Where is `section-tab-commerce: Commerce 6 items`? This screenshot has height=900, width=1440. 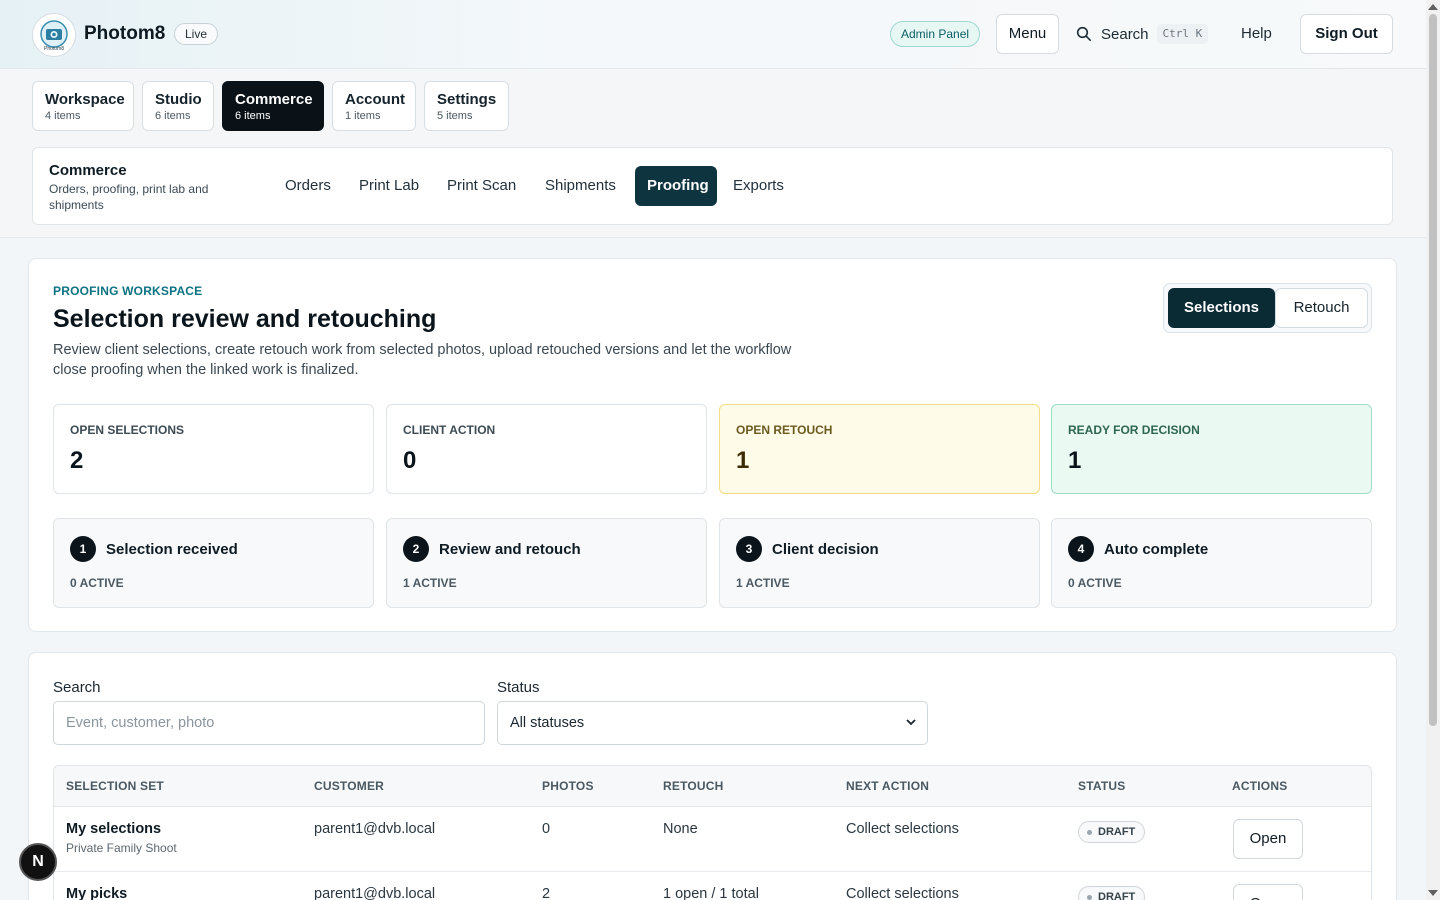 section-tab-commerce: Commerce 6 items is located at coordinates (273, 106).